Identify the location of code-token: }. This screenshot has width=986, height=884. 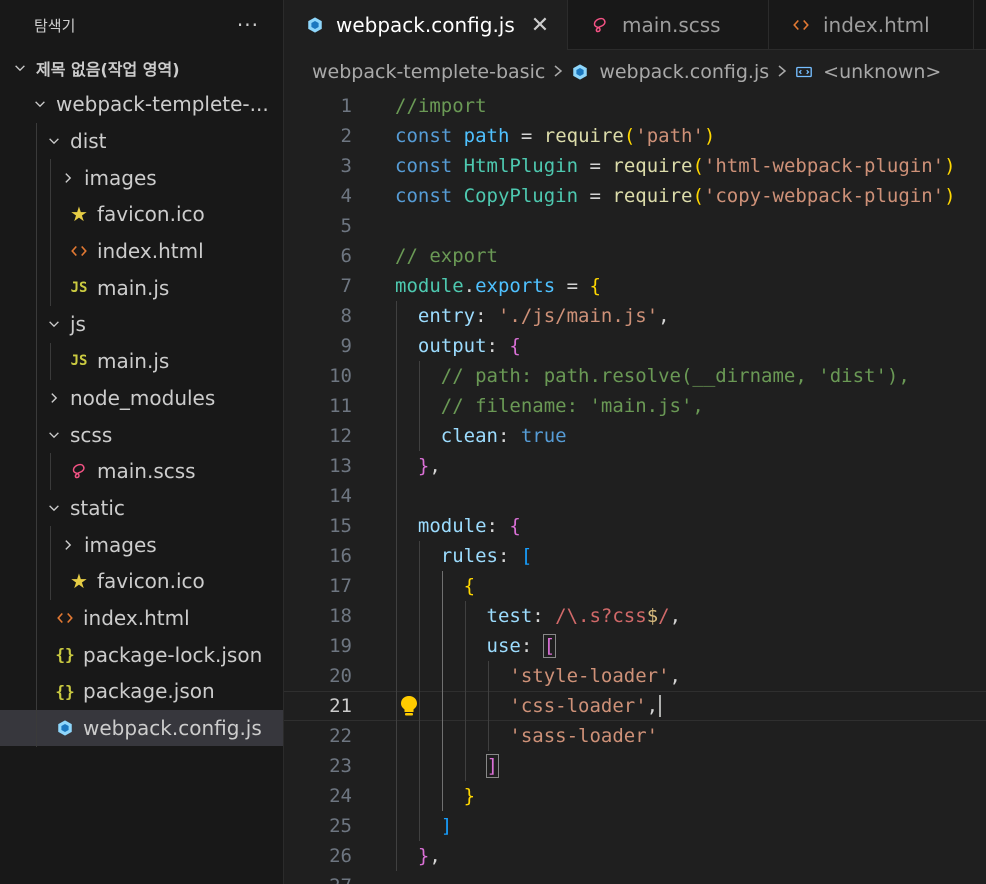
(423, 856).